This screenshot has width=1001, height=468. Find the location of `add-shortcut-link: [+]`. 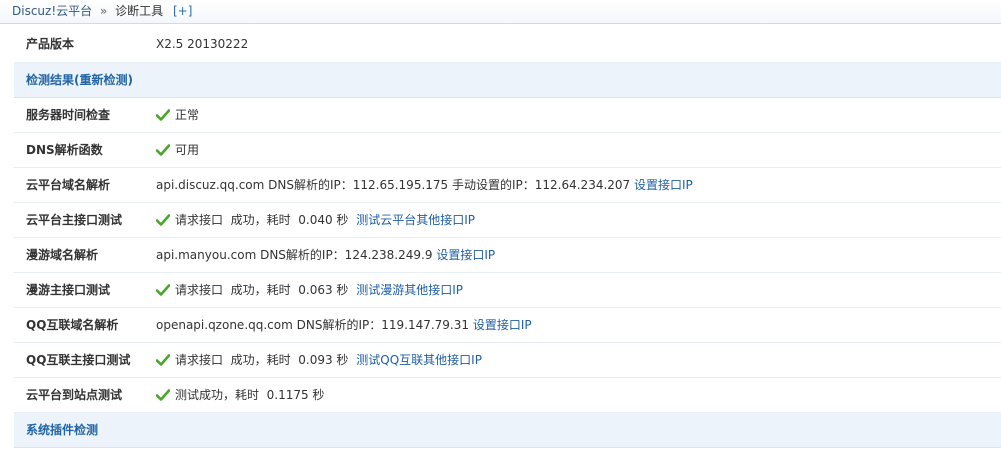

add-shortcut-link: [+] is located at coordinates (182, 11).